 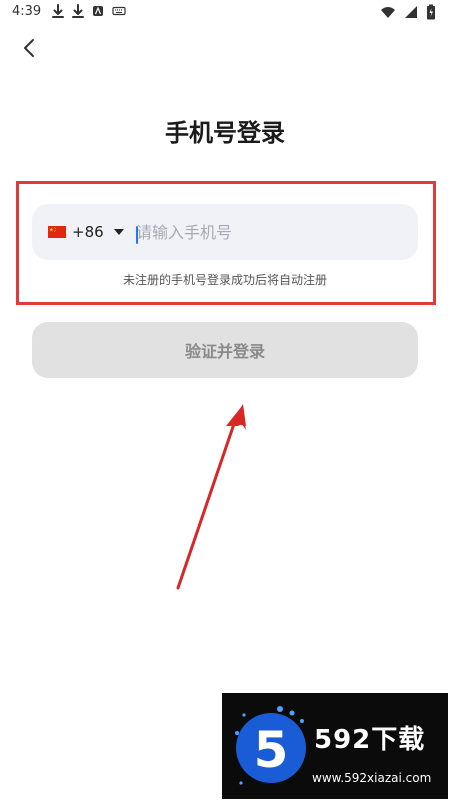 I want to click on status-bar: 4:39, so click(x=225, y=12).